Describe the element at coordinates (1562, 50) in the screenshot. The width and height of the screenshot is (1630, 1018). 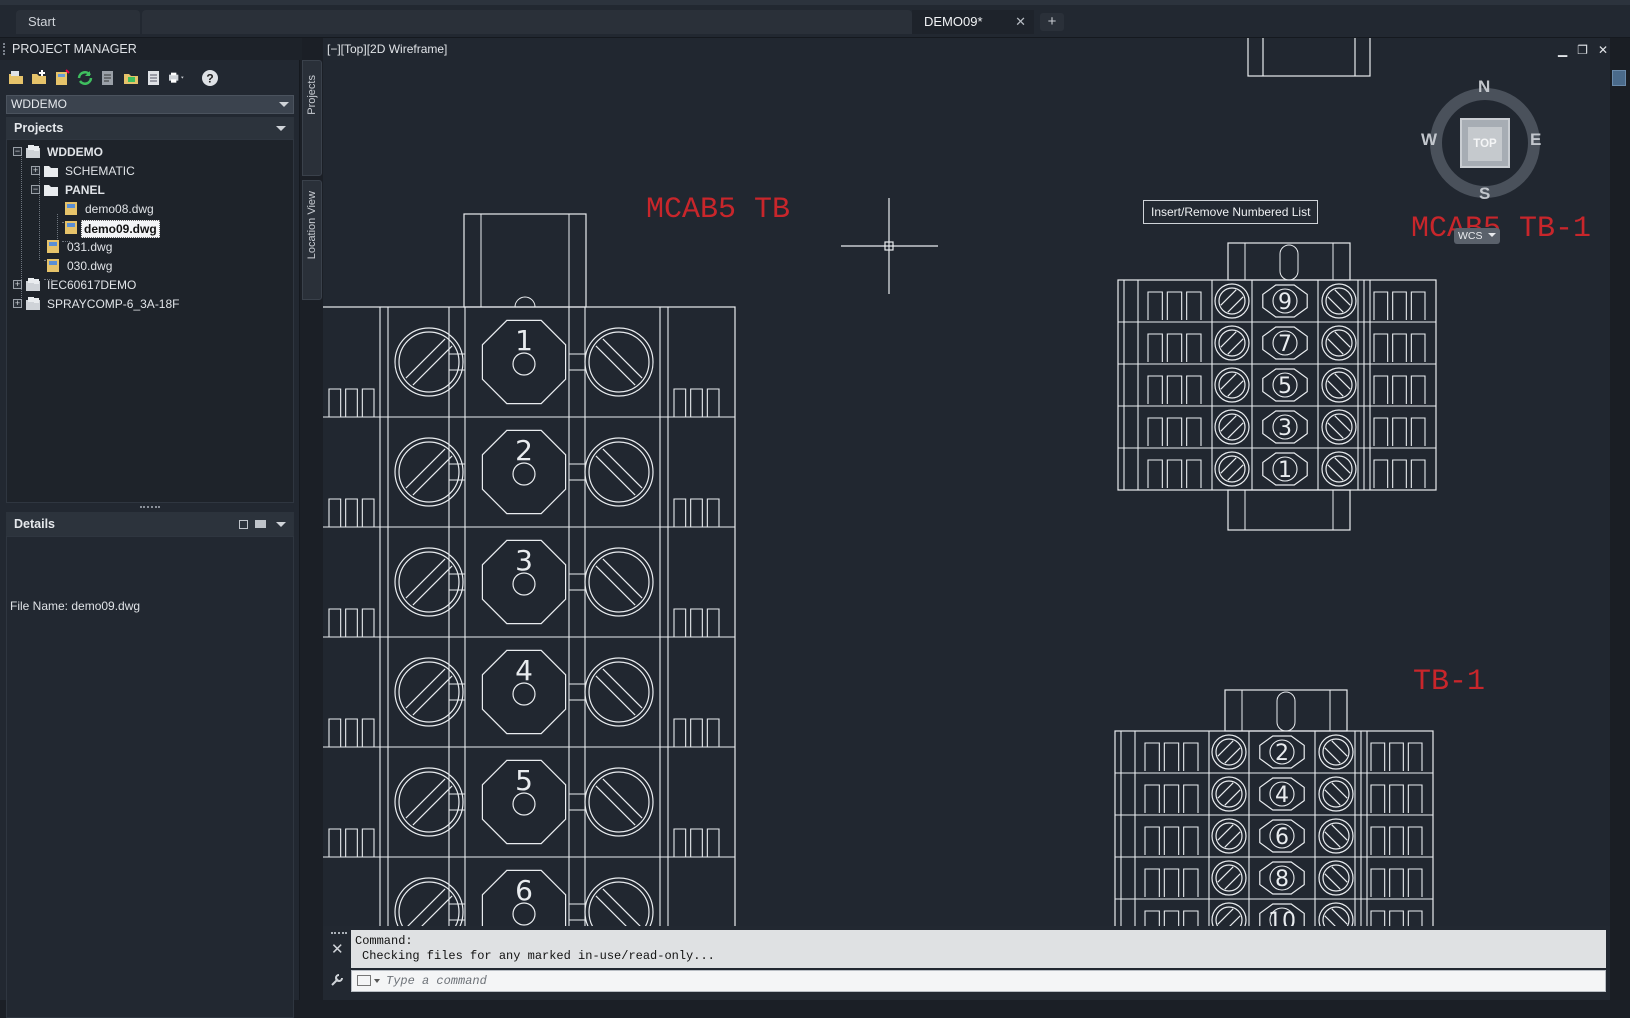
I see `minimize-icon: ▁` at that location.